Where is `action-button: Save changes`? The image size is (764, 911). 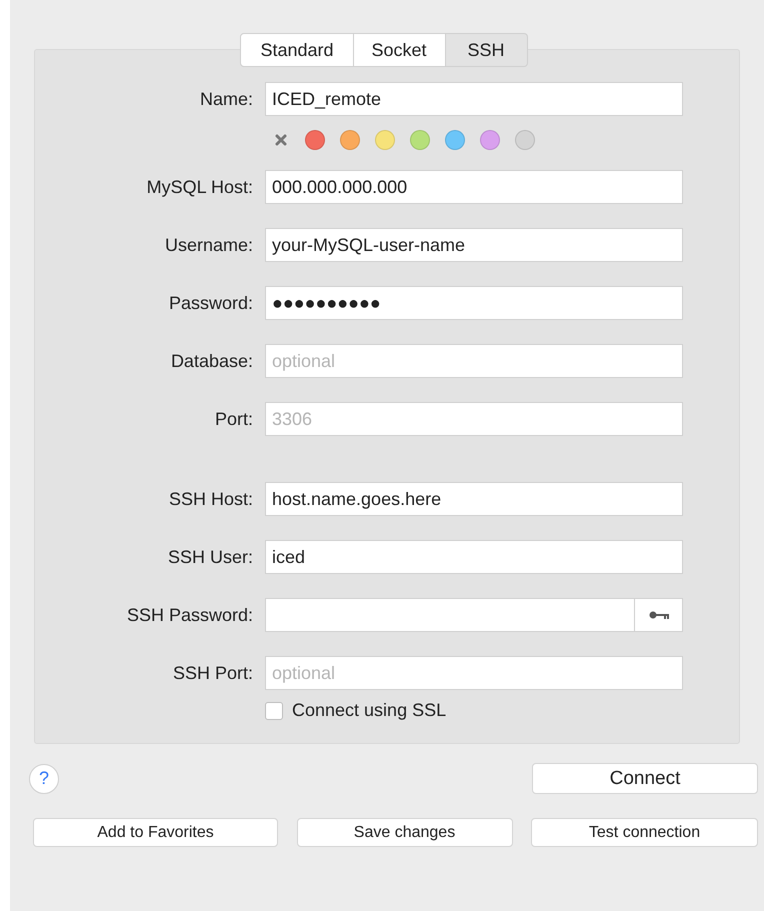
action-button: Save changes is located at coordinates (404, 832).